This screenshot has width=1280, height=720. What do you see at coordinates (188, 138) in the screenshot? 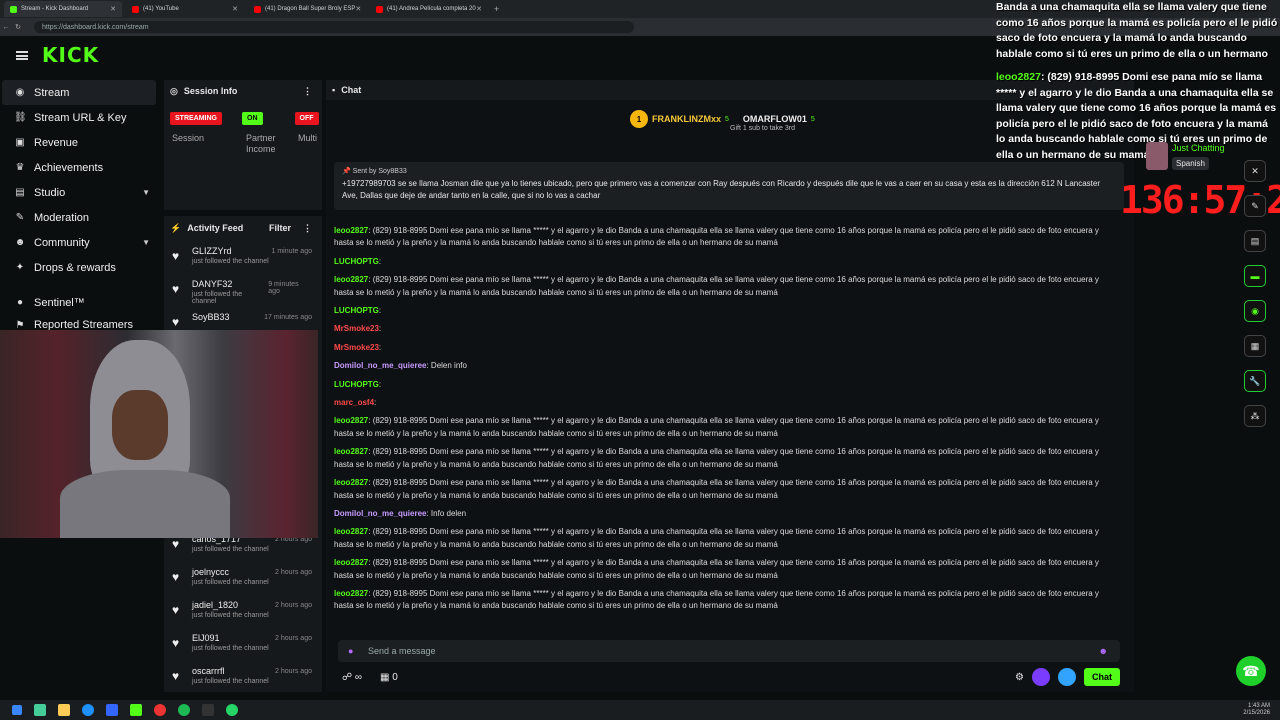
I see `session-label: Session` at bounding box center [188, 138].